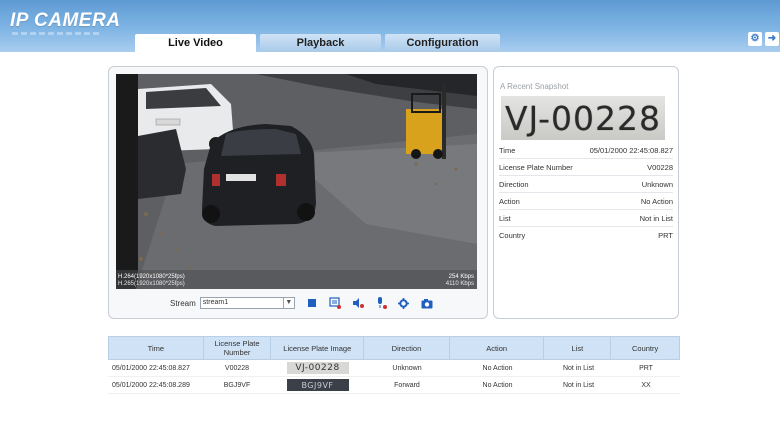  I want to click on cell-direction: Unknown, so click(407, 368).